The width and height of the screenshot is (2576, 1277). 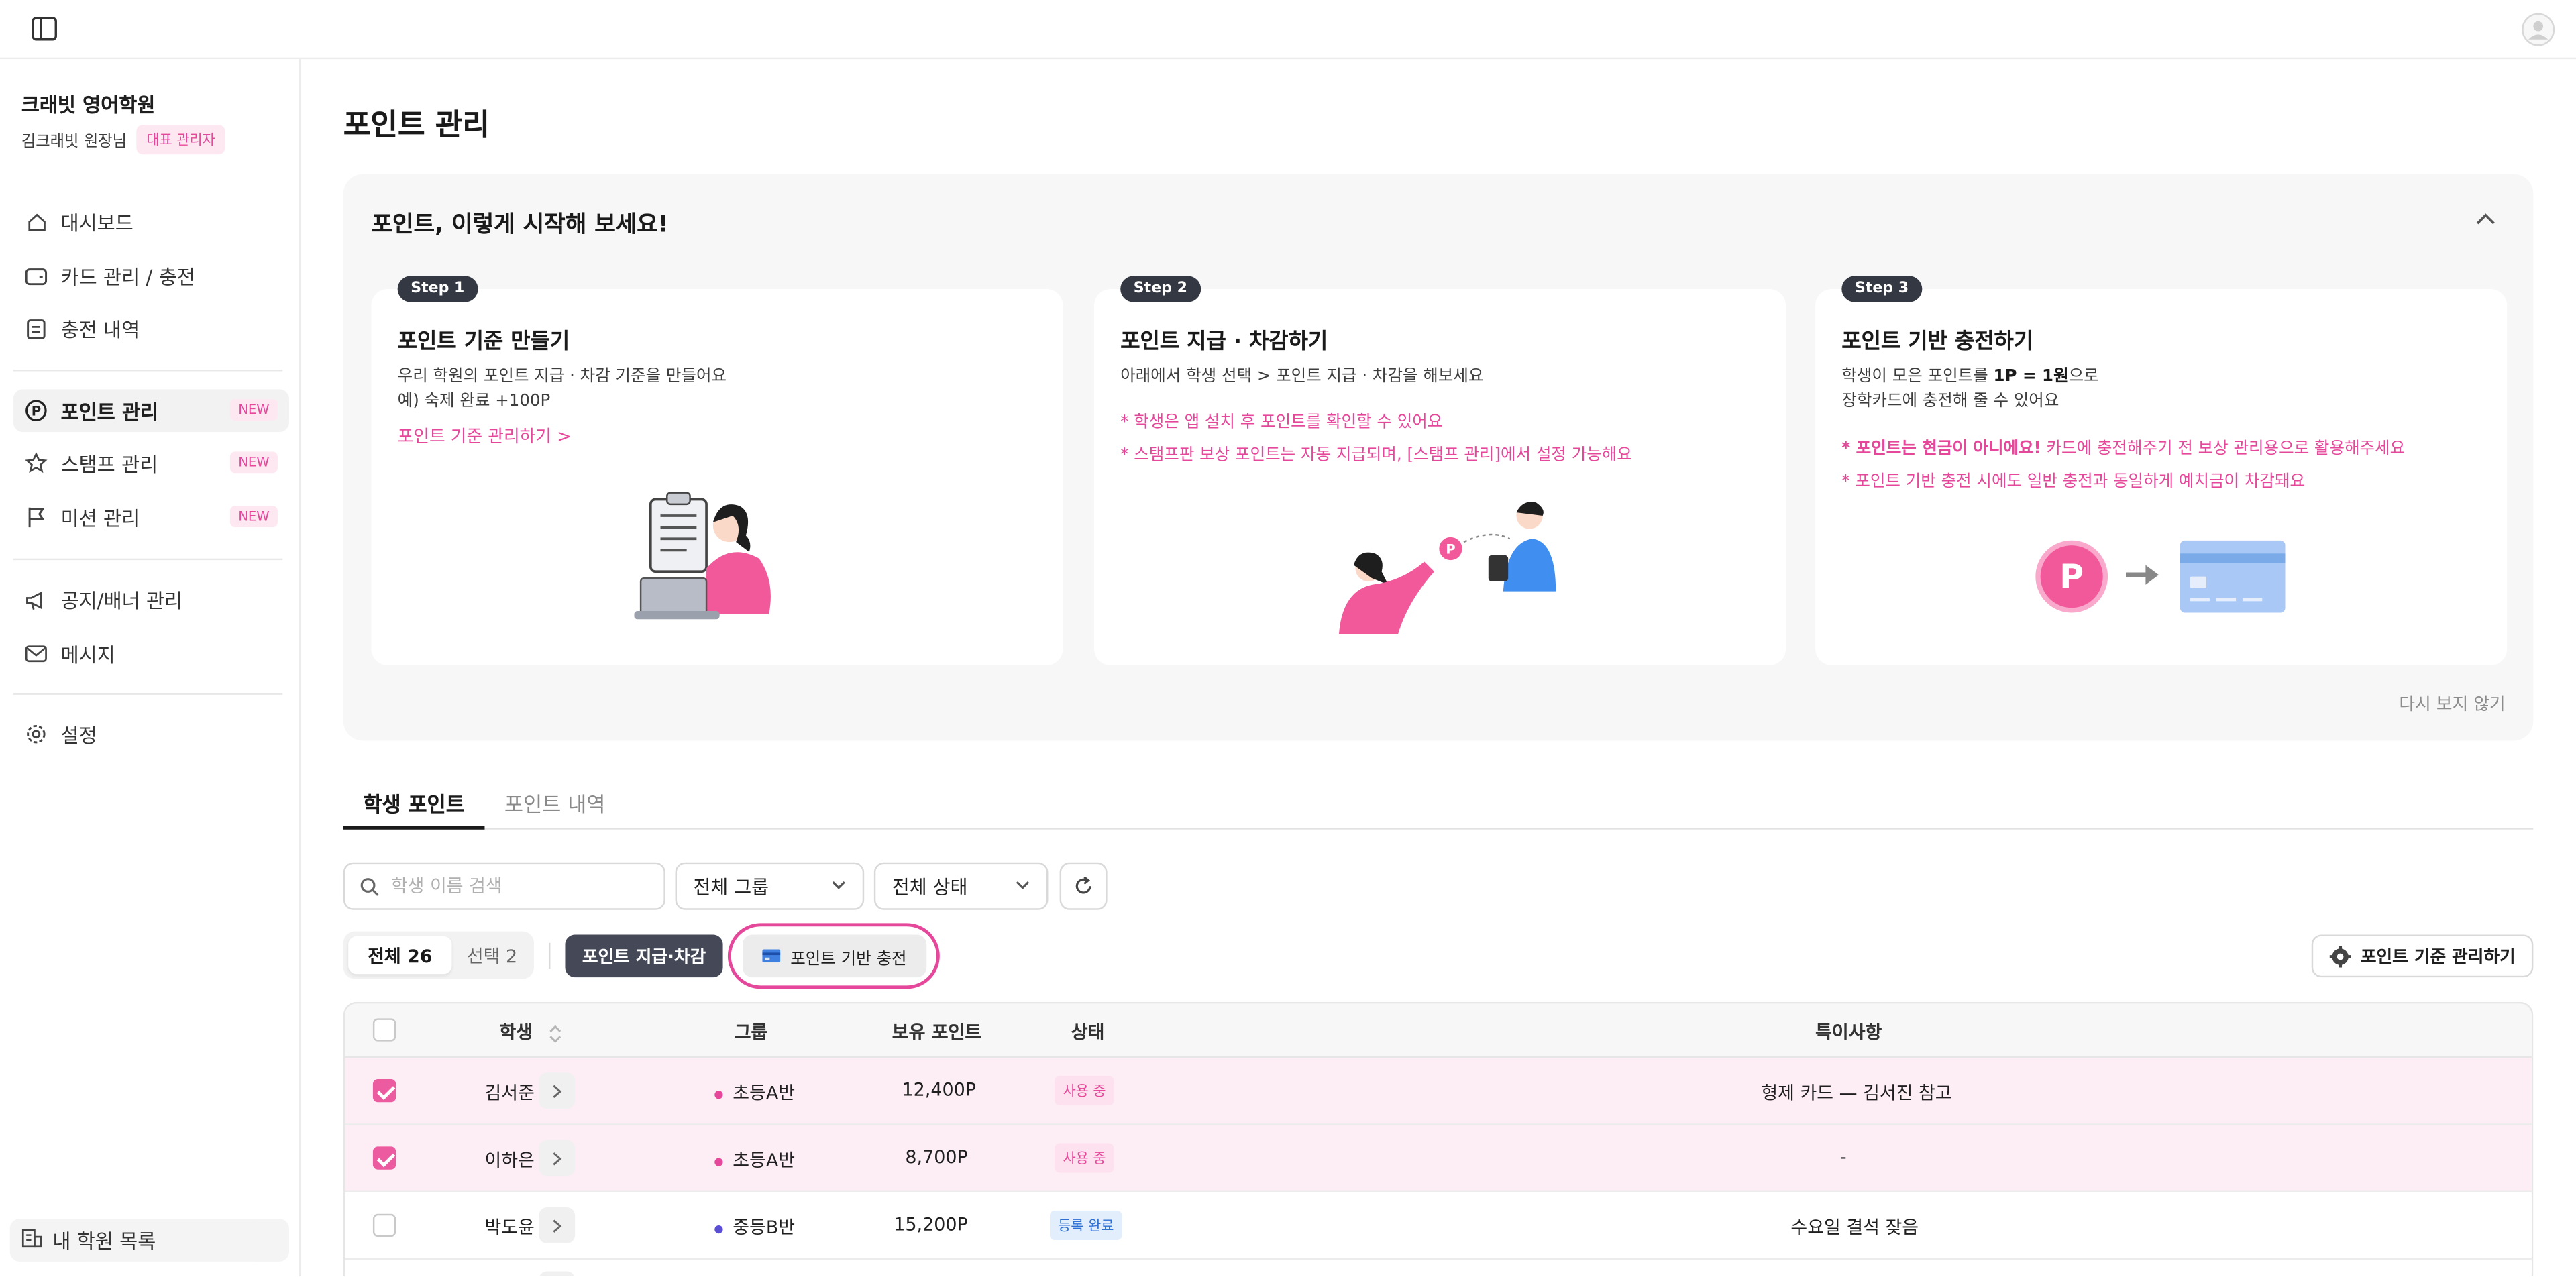 What do you see at coordinates (121, 600) in the screenshot?
I see `sidebar-item-label: 공지/배너 관리` at bounding box center [121, 600].